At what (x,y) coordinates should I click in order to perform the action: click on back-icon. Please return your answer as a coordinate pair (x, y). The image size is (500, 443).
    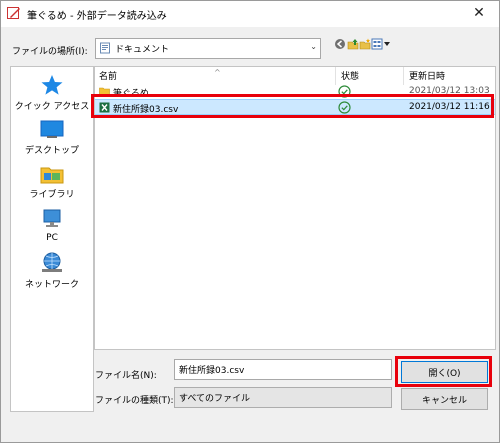
    Looking at the image, I should click on (340, 44).